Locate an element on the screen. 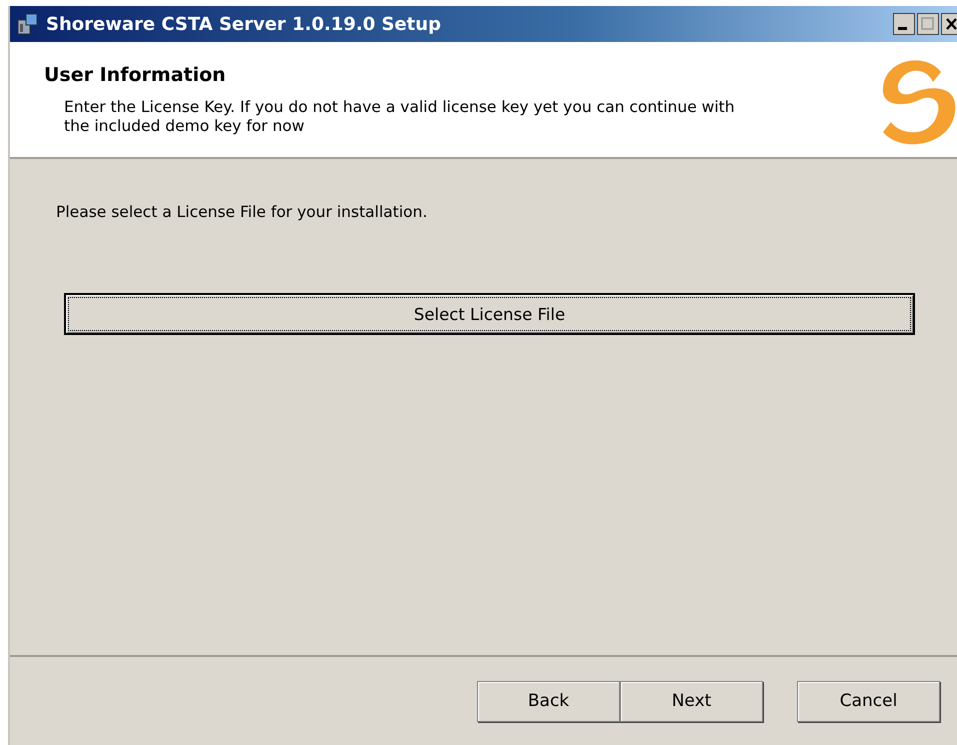 This screenshot has height=745, width=957. select-license-file-button: Select License File is located at coordinates (489, 314).